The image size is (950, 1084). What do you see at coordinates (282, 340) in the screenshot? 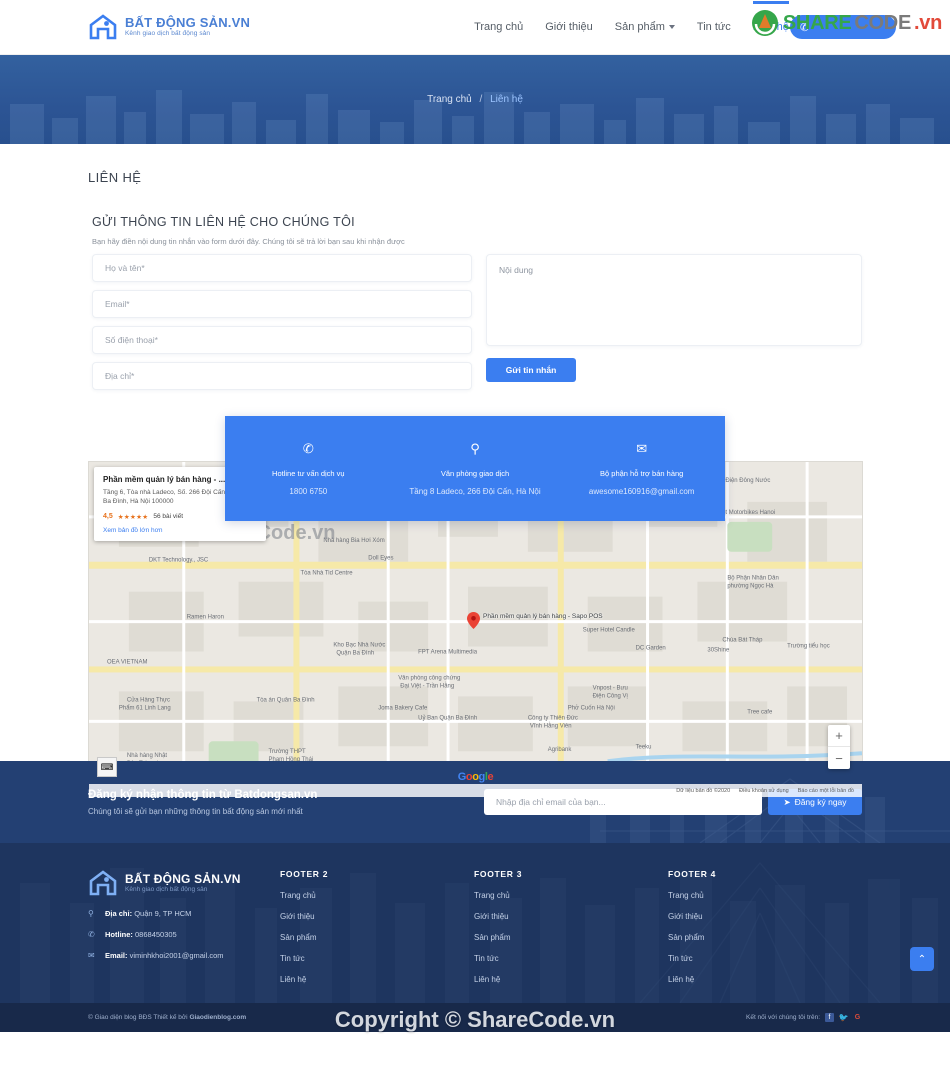
I see `phone-field: Số điện thoại*` at bounding box center [282, 340].